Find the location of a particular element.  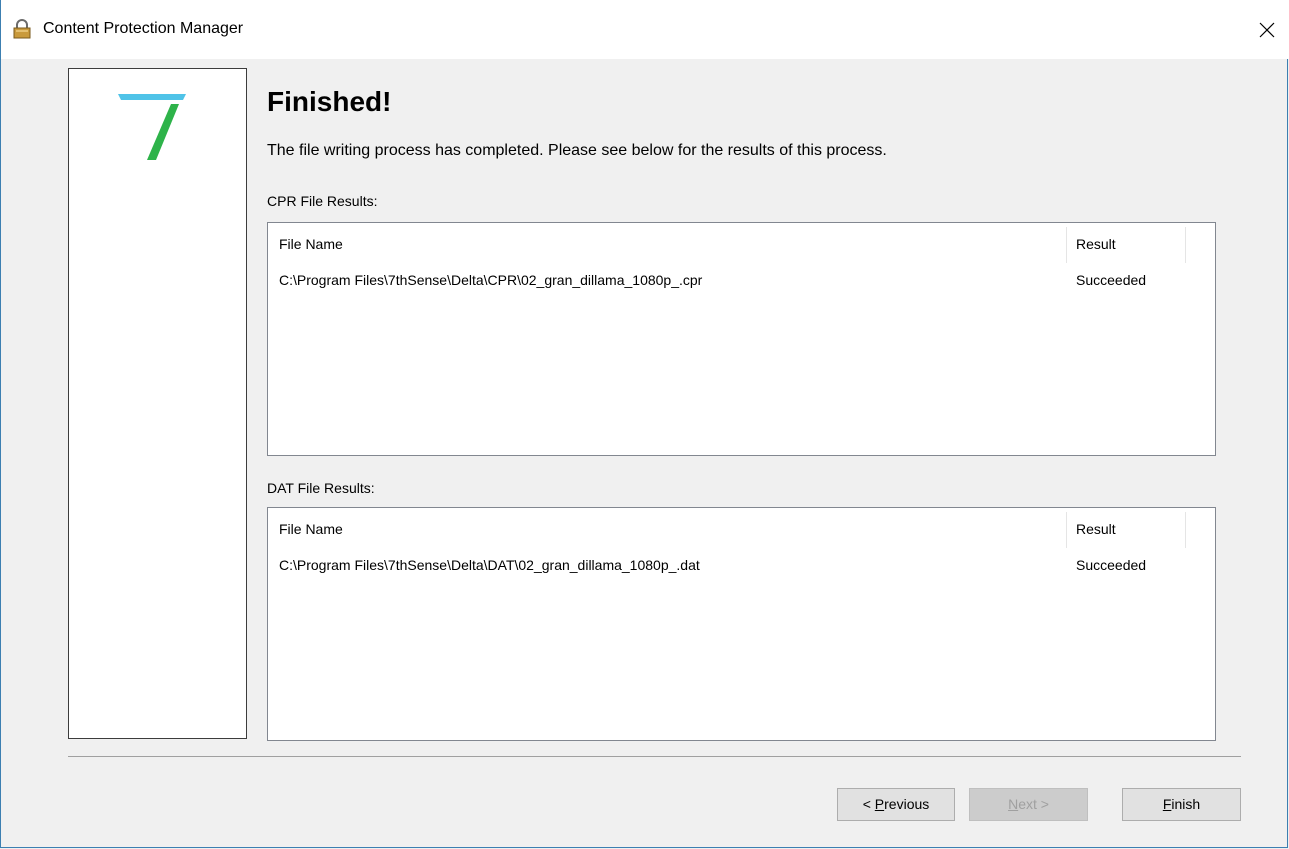

next-button-label: ext > is located at coordinates (1033, 804).